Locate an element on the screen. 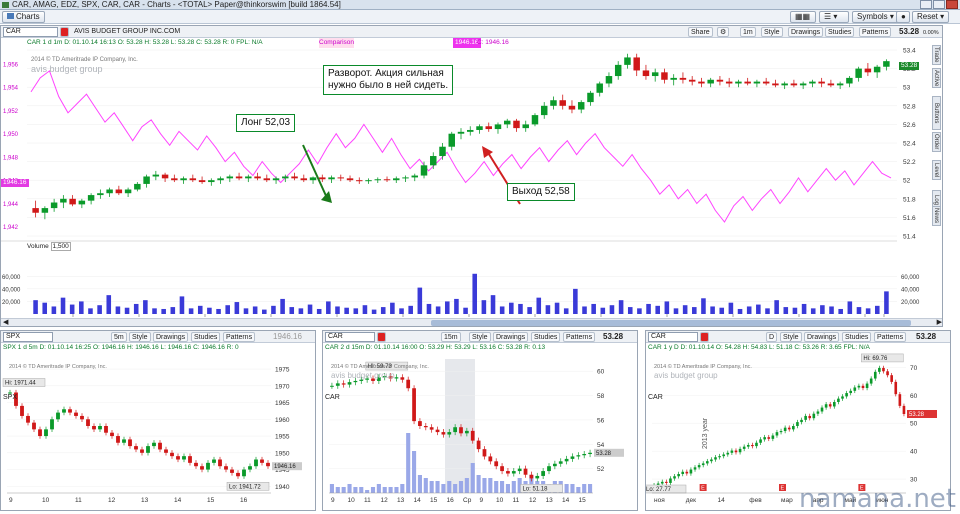 Image resolution: width=960 pixels, height=514 pixels. patterns-button: Patterns is located at coordinates (875, 32).